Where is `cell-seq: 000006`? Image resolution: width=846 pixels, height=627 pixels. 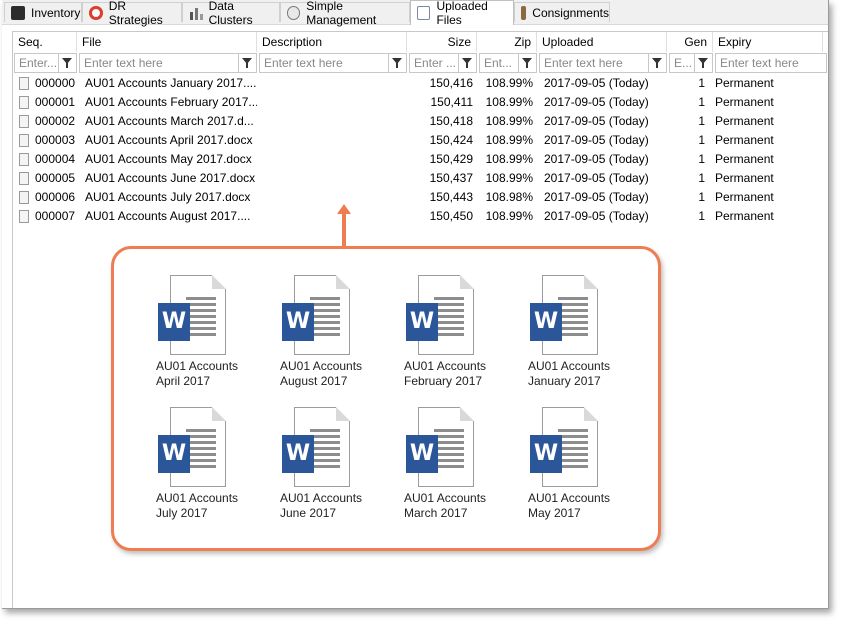
cell-seq: 000006 is located at coordinates (55, 197).